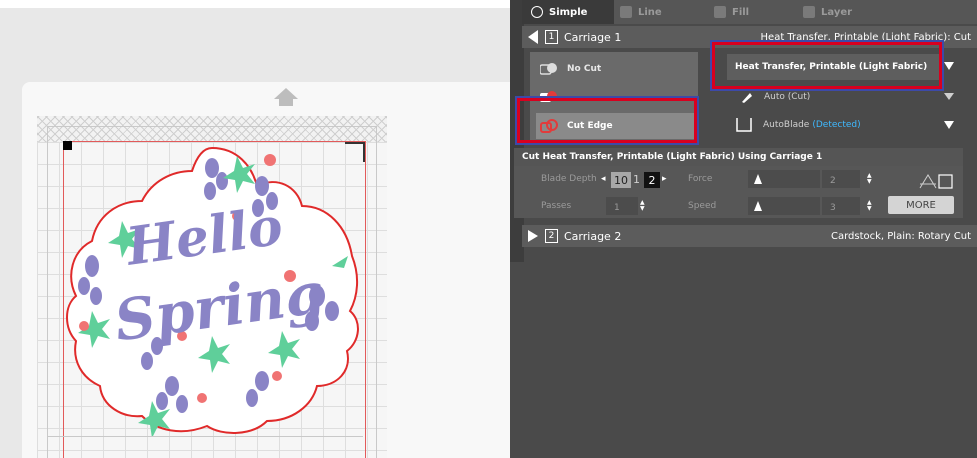 The image size is (977, 458). I want to click on blade-dropdown-arrow-icon, so click(949, 125).